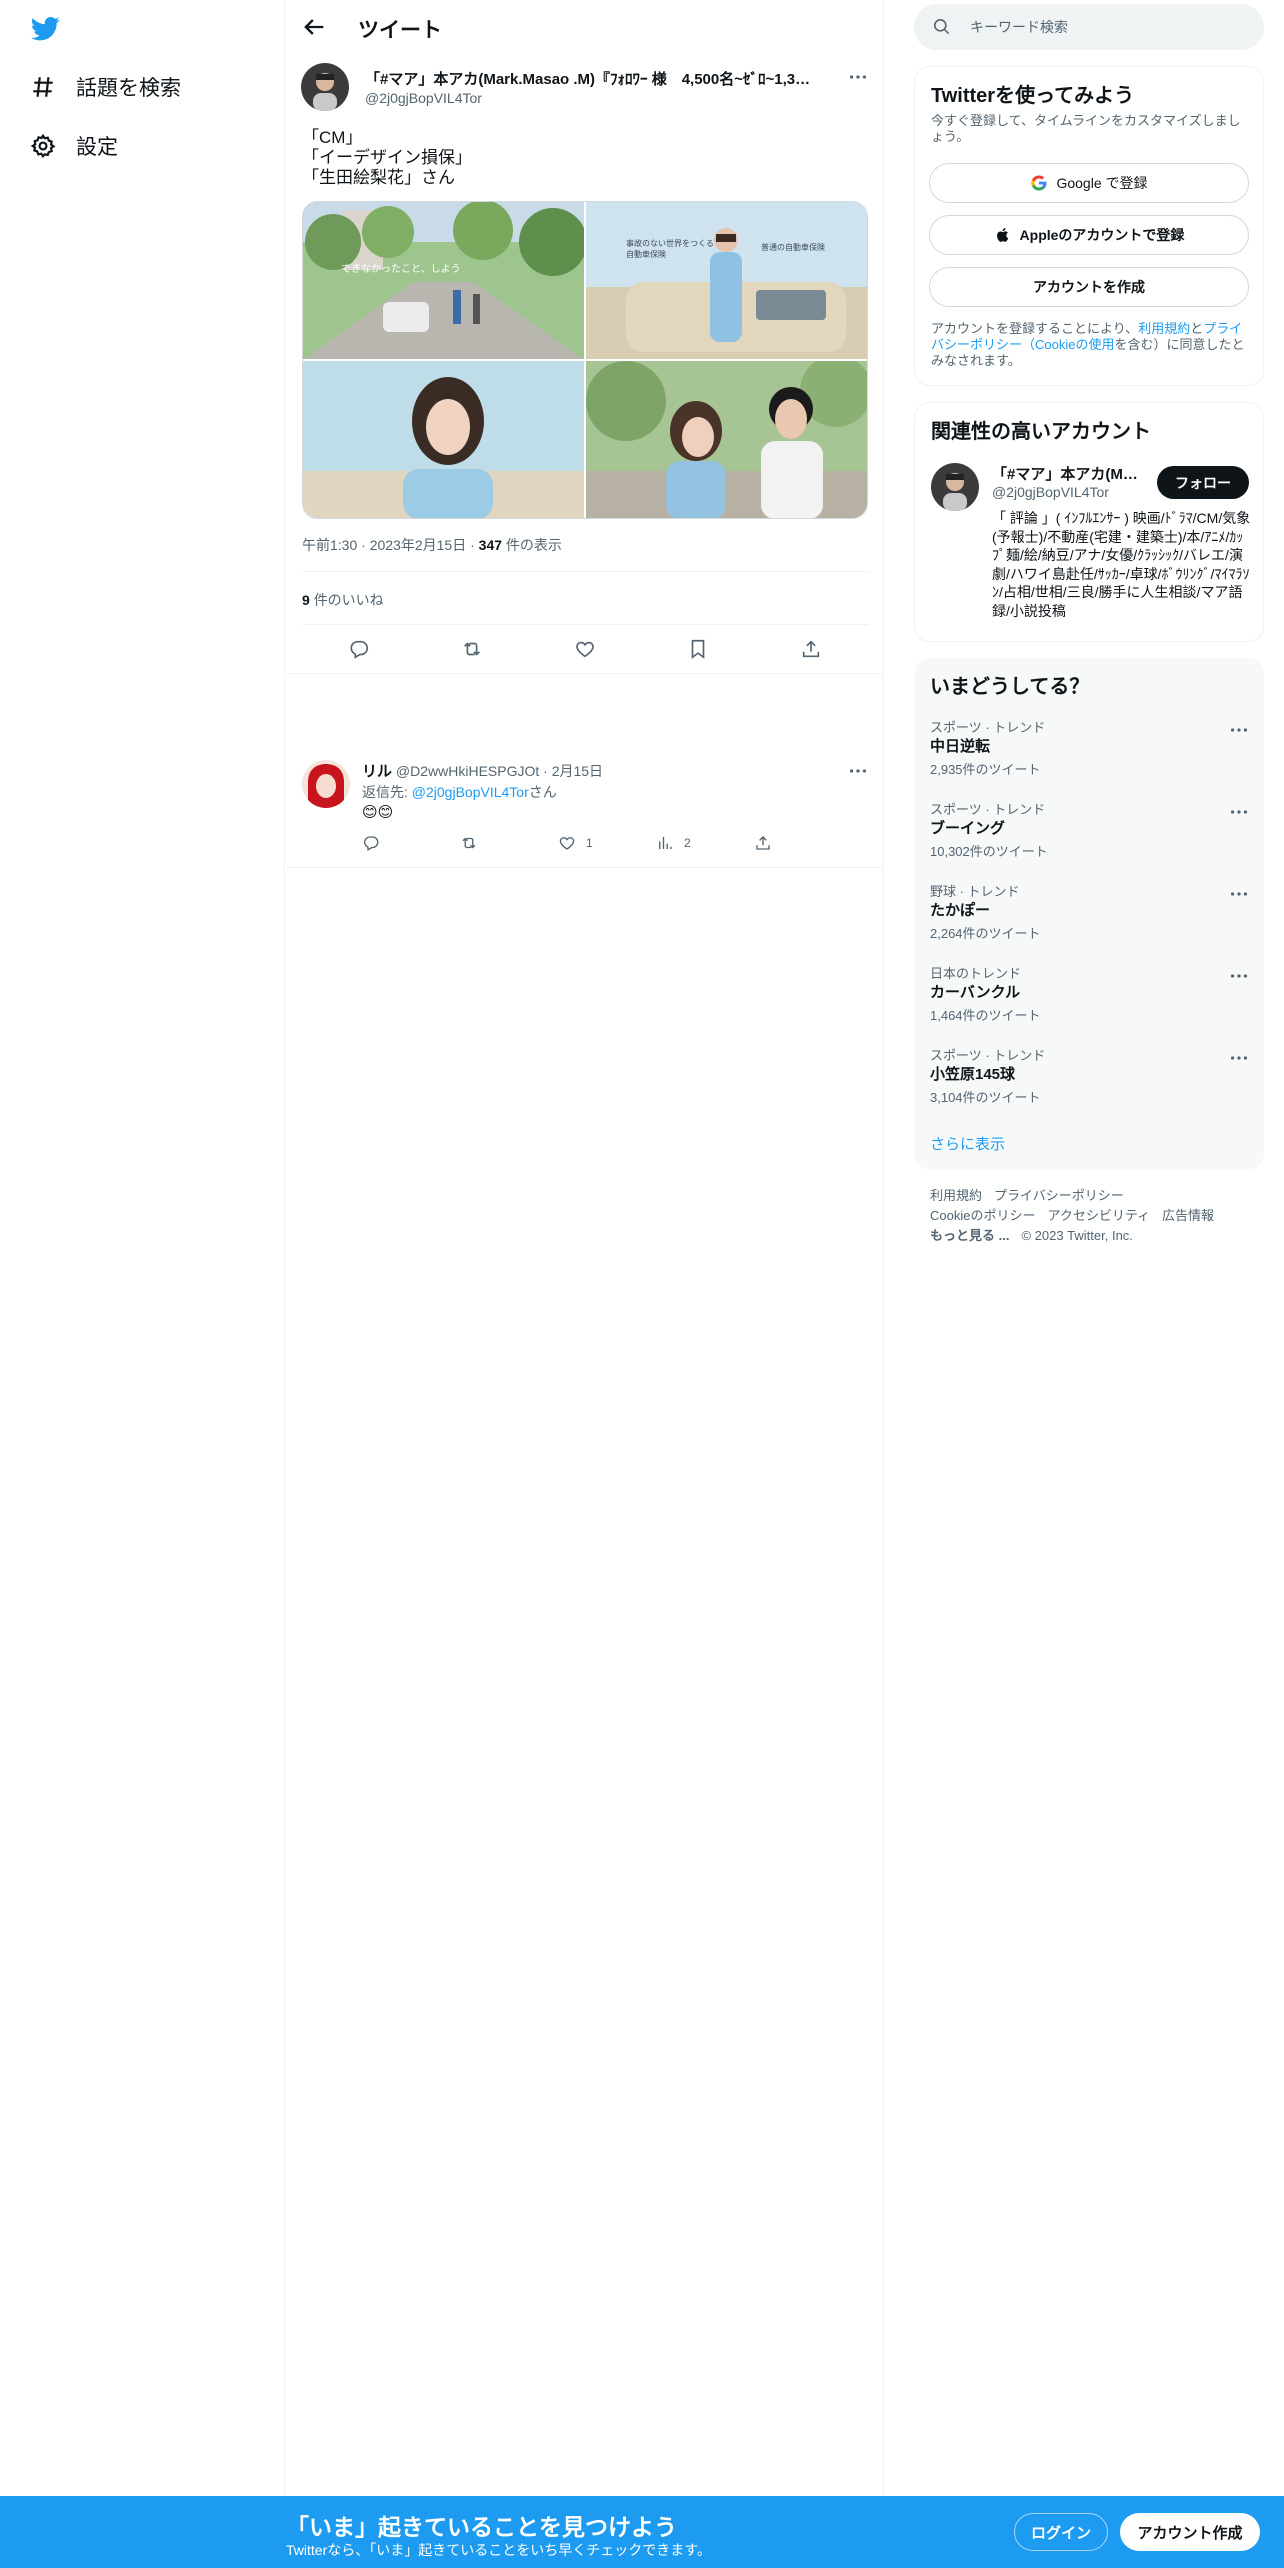 The width and height of the screenshot is (1284, 2568). Describe the element at coordinates (1089, 287) in the screenshot. I see `create-account-button: アカウントを作成` at that location.